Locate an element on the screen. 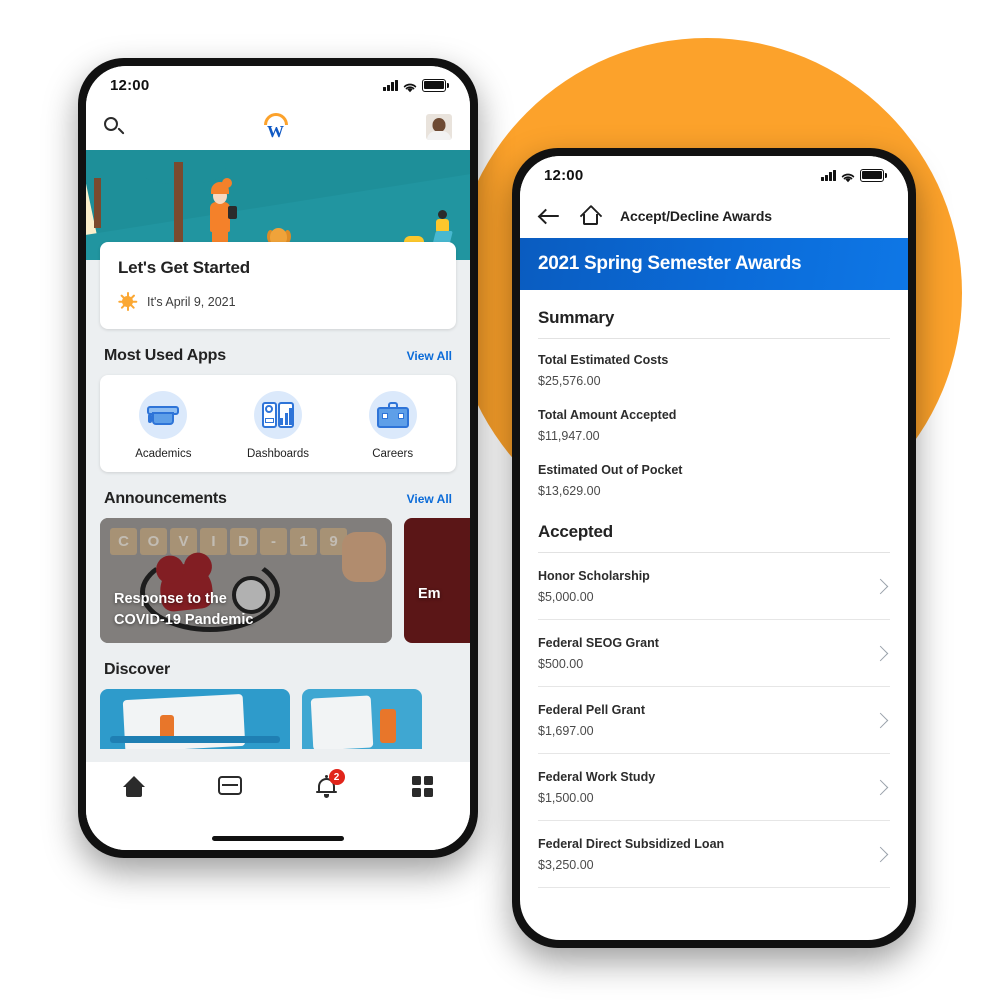 This screenshot has width=1000, height=1000. award-text-group: Federal Work Study $1,500.00 is located at coordinates (596, 787).